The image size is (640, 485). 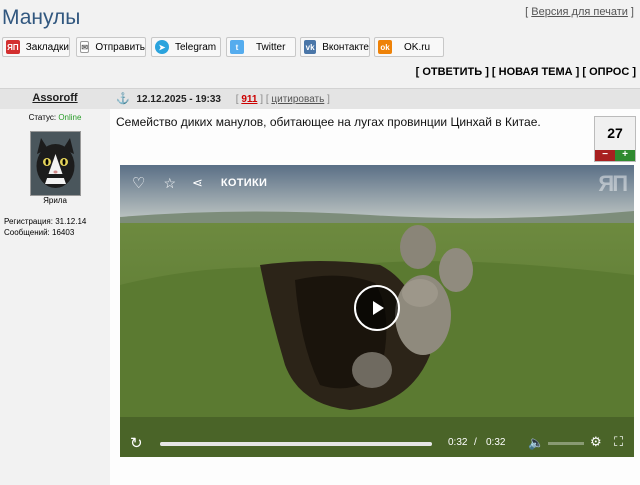 I want to click on status-label: Статус:, so click(x=42, y=117).